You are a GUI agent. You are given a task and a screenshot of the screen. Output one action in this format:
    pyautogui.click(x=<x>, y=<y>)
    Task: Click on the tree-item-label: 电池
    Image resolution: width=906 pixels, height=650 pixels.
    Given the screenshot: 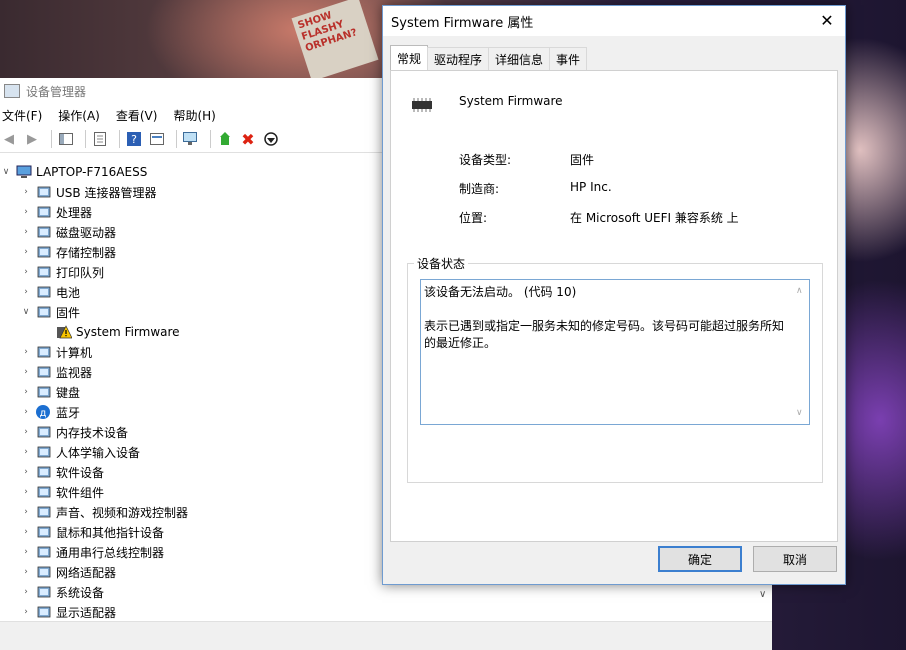 What is the action you would take?
    pyautogui.click(x=68, y=292)
    